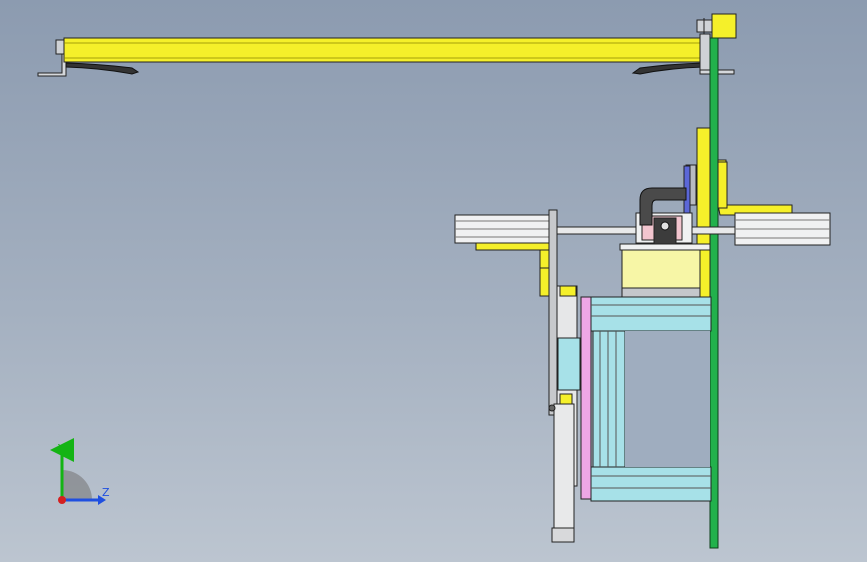  I want to click on z-axis-label: Z, so click(106, 492).